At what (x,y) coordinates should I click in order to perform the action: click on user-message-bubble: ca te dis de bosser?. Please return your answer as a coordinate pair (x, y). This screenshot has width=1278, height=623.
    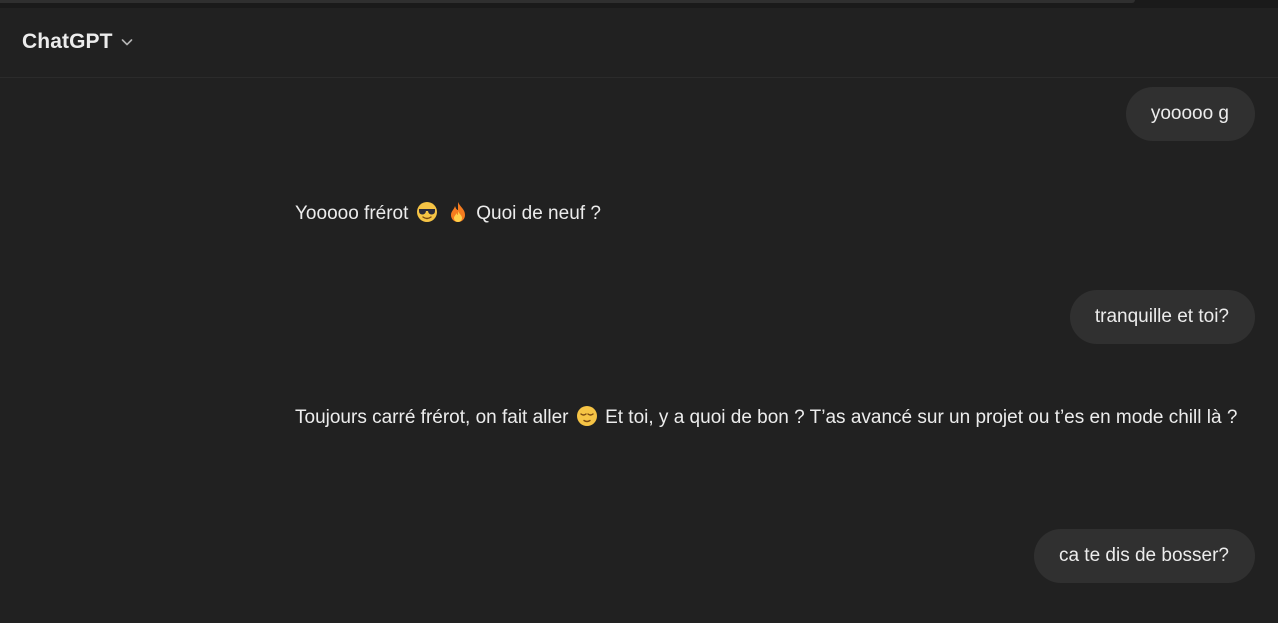
    Looking at the image, I should click on (1144, 556).